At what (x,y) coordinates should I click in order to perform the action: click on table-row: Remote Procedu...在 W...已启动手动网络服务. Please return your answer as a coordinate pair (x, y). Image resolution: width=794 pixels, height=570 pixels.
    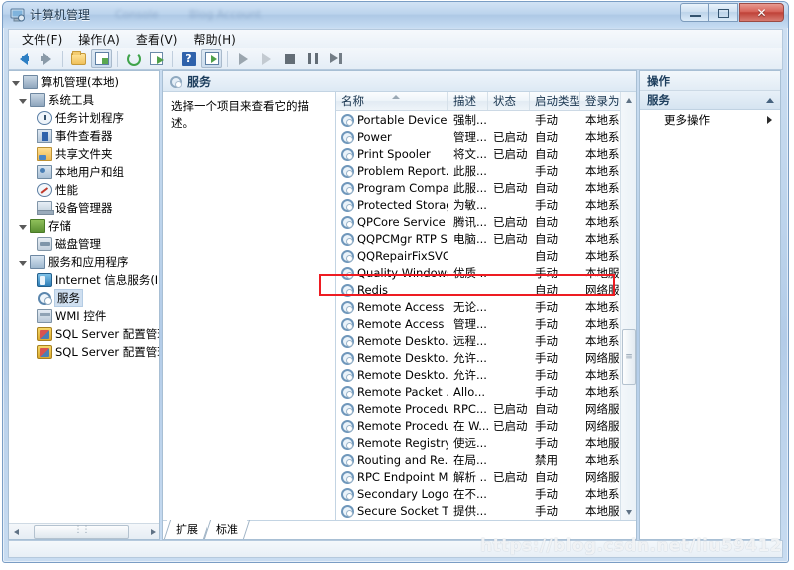
    Looking at the image, I should click on (486, 425).